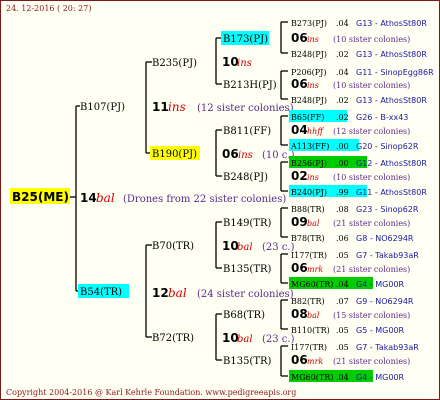 This screenshot has height=400, width=440. I want to click on g4-year: .06, so click(342, 238).